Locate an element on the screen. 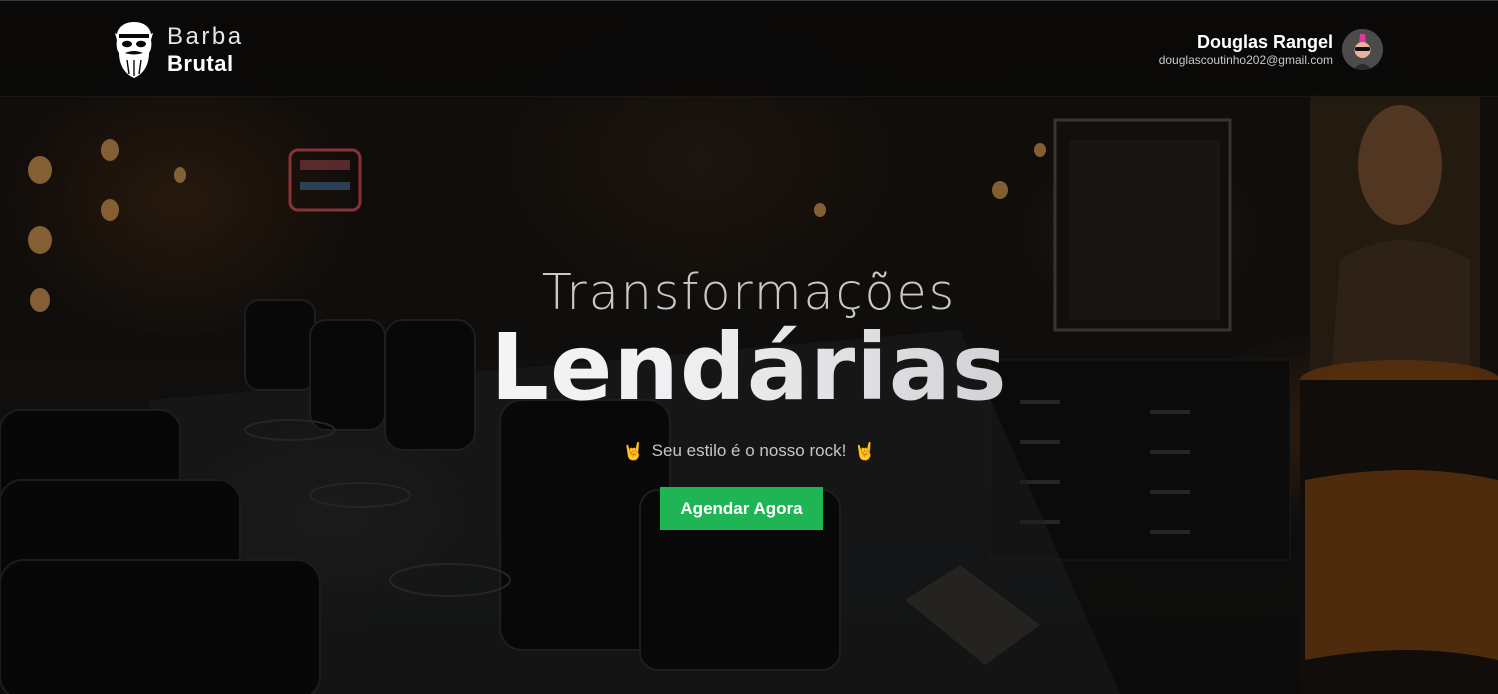 Image resolution: width=1498 pixels, height=694 pixels. hero-tagline-text: Seu estilo é o nosso rock! is located at coordinates (749, 450).